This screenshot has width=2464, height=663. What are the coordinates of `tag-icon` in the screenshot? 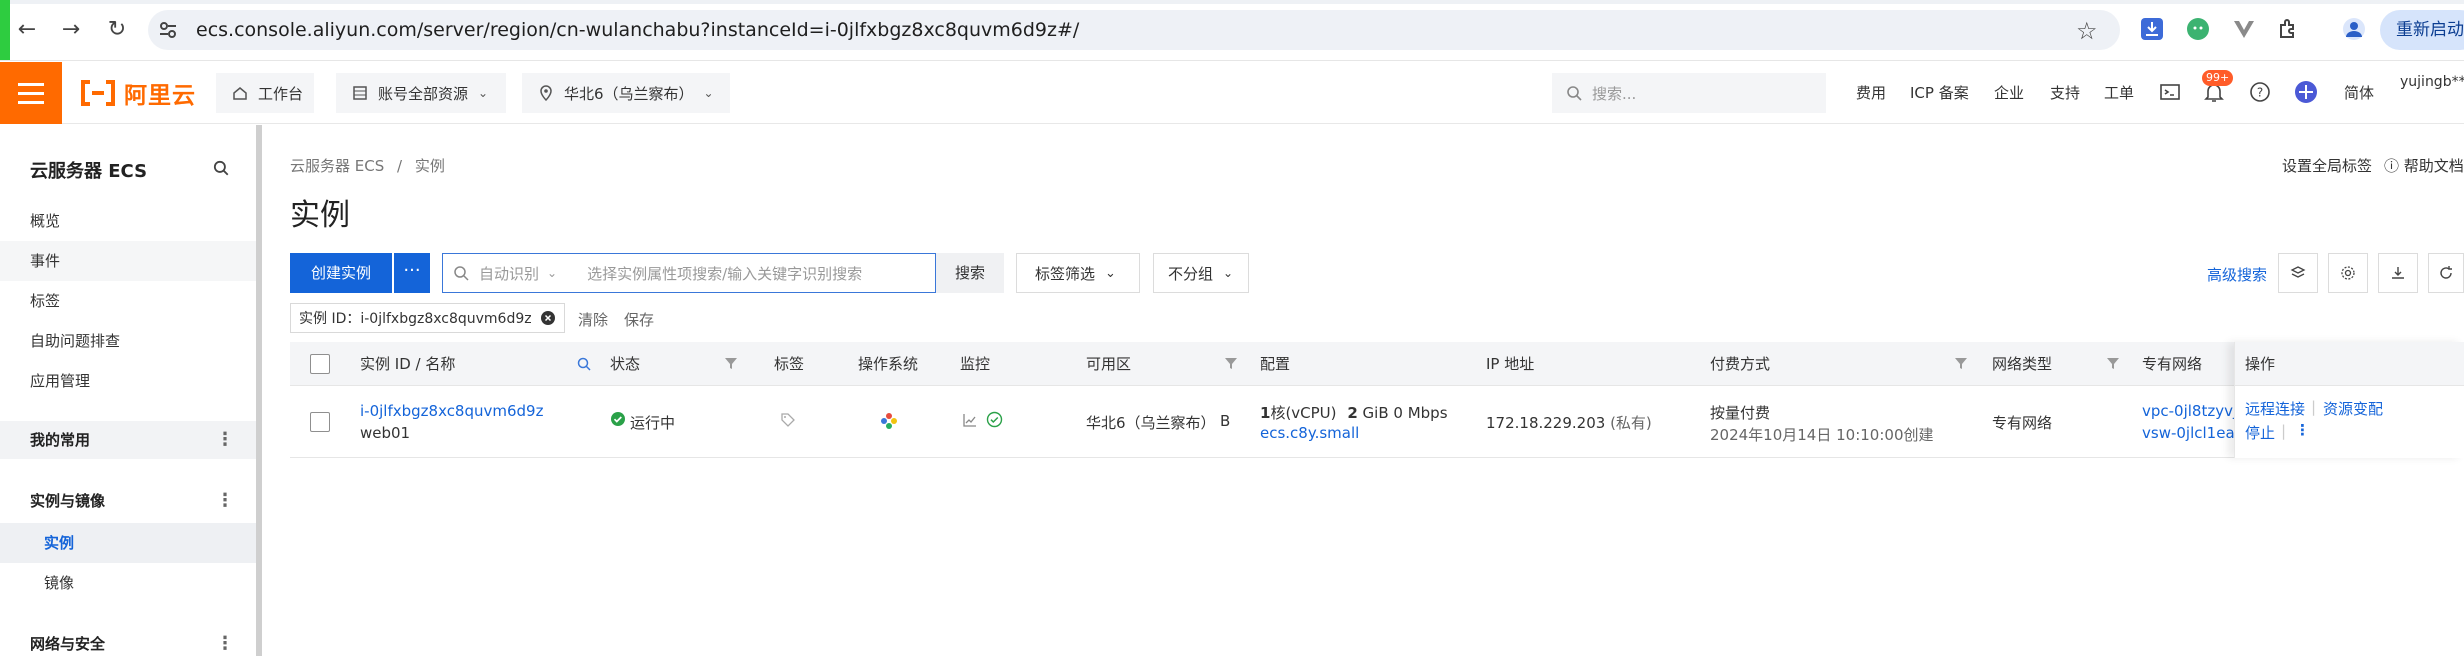 It's located at (788, 420).